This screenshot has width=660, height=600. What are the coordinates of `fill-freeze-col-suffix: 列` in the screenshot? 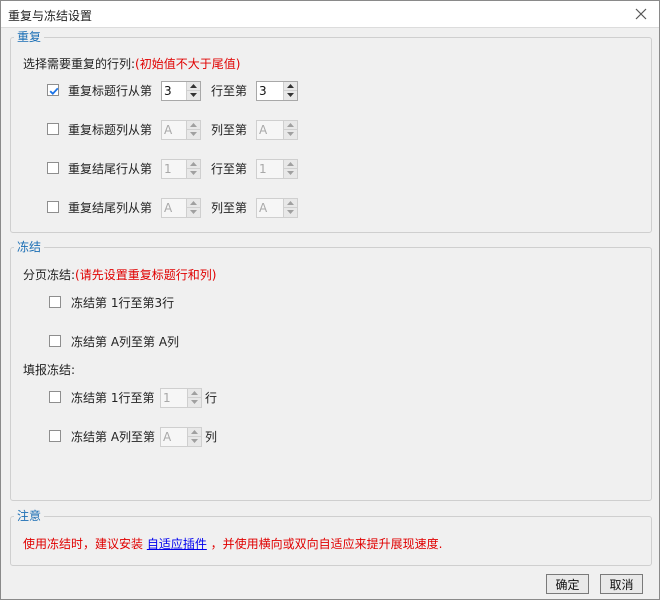 It's located at (211, 437).